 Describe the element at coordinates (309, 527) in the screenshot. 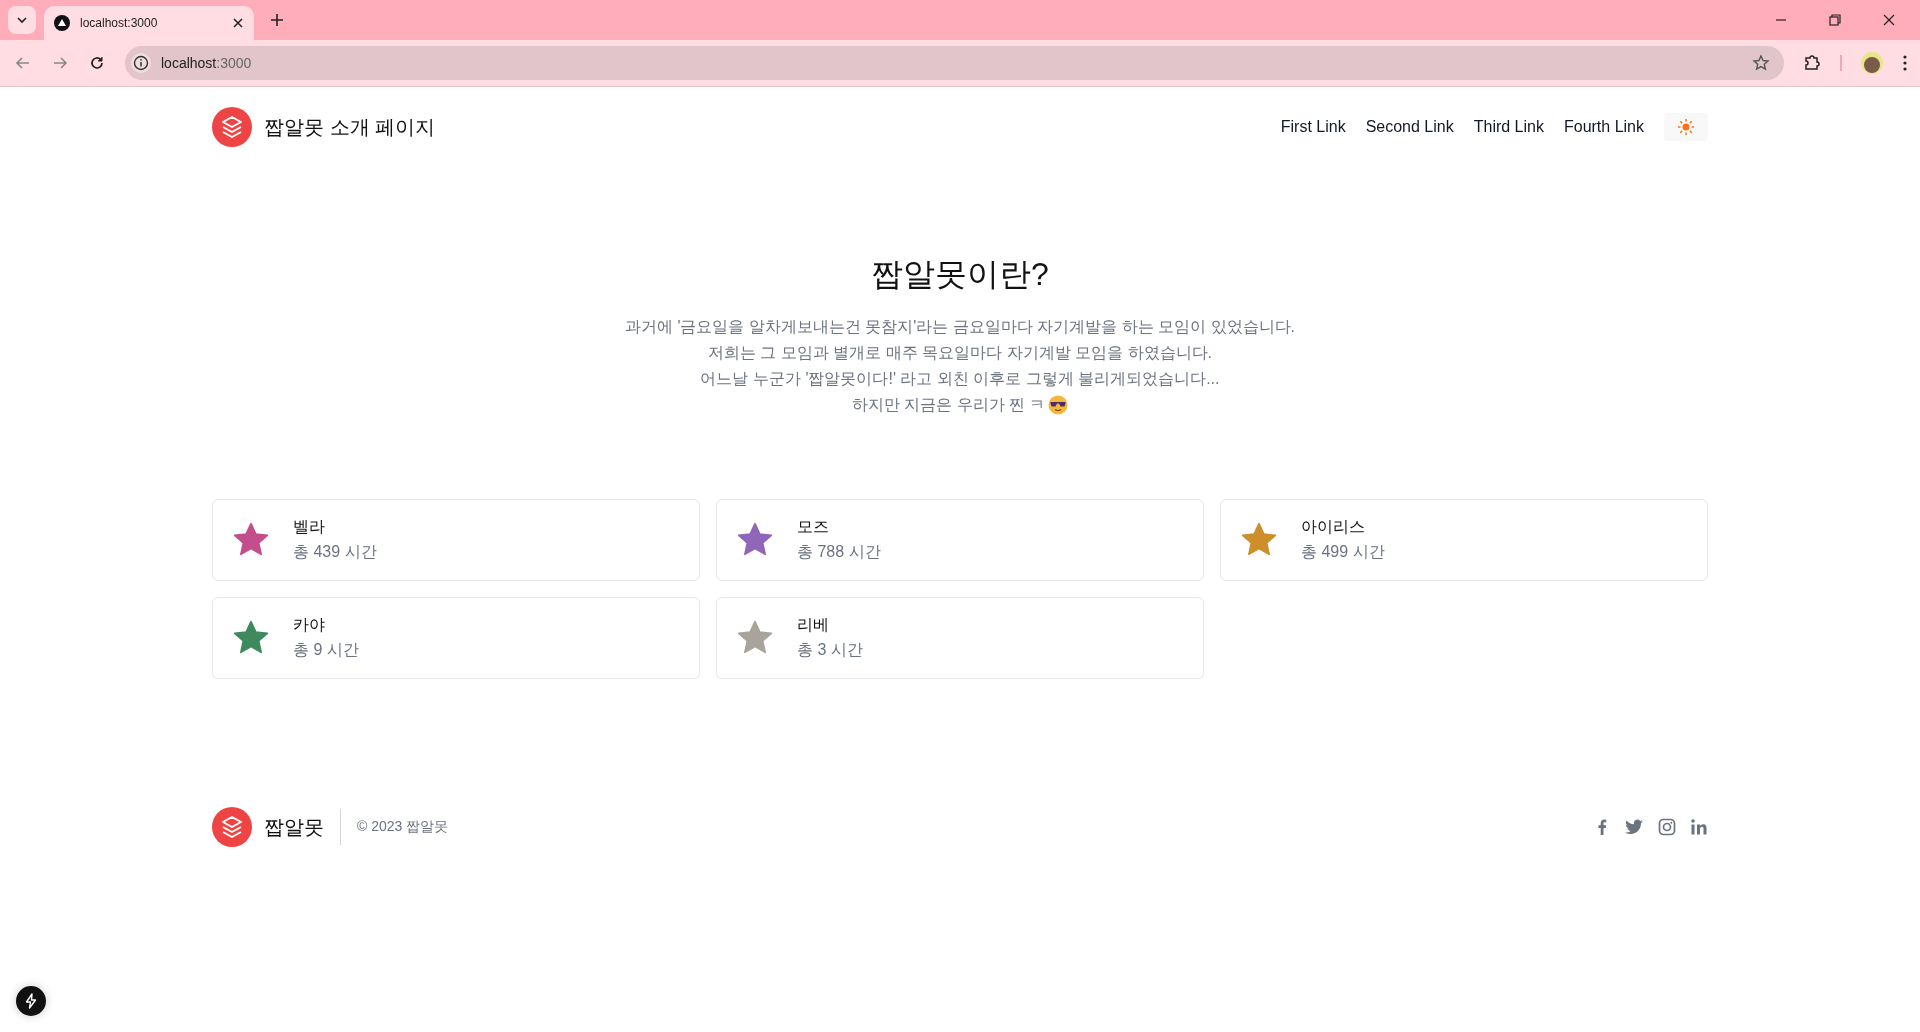

I see `member-name: 벨라` at that location.